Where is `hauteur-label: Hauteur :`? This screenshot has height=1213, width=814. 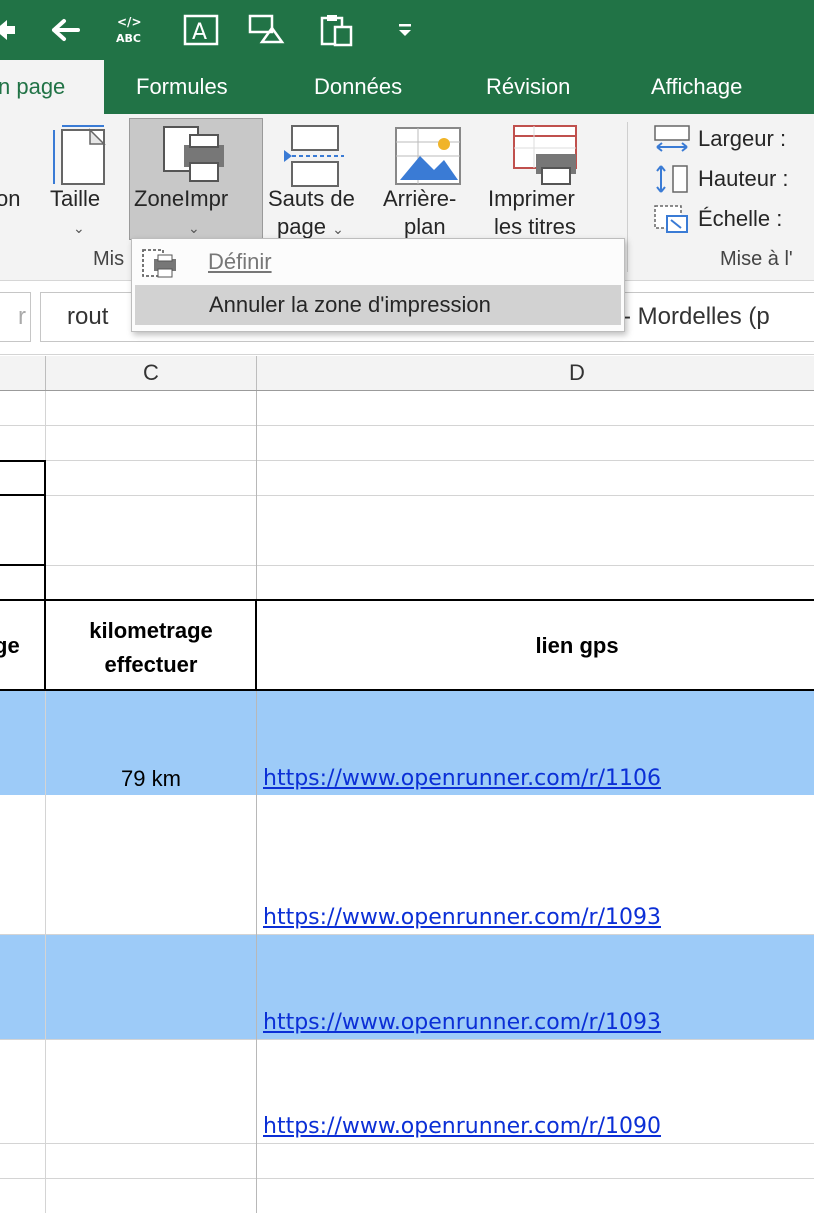 hauteur-label: Hauteur : is located at coordinates (743, 179).